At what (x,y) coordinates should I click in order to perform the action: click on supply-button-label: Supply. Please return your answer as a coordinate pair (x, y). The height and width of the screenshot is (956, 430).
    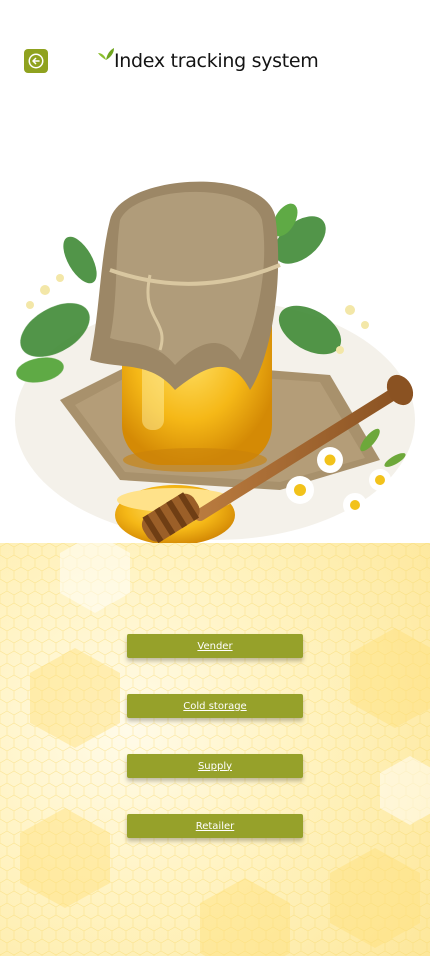
    Looking at the image, I should click on (215, 766).